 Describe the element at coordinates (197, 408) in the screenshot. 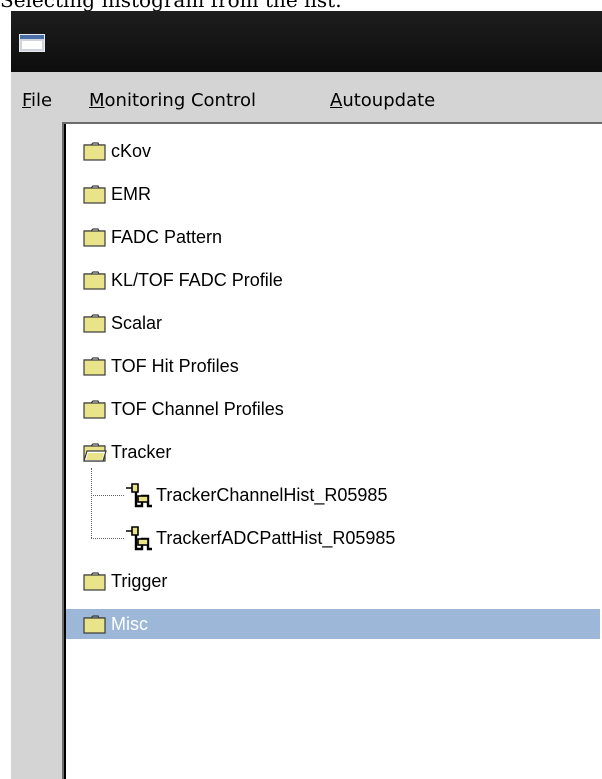

I see `tree-folder-label: TOF Channel Profiles` at that location.